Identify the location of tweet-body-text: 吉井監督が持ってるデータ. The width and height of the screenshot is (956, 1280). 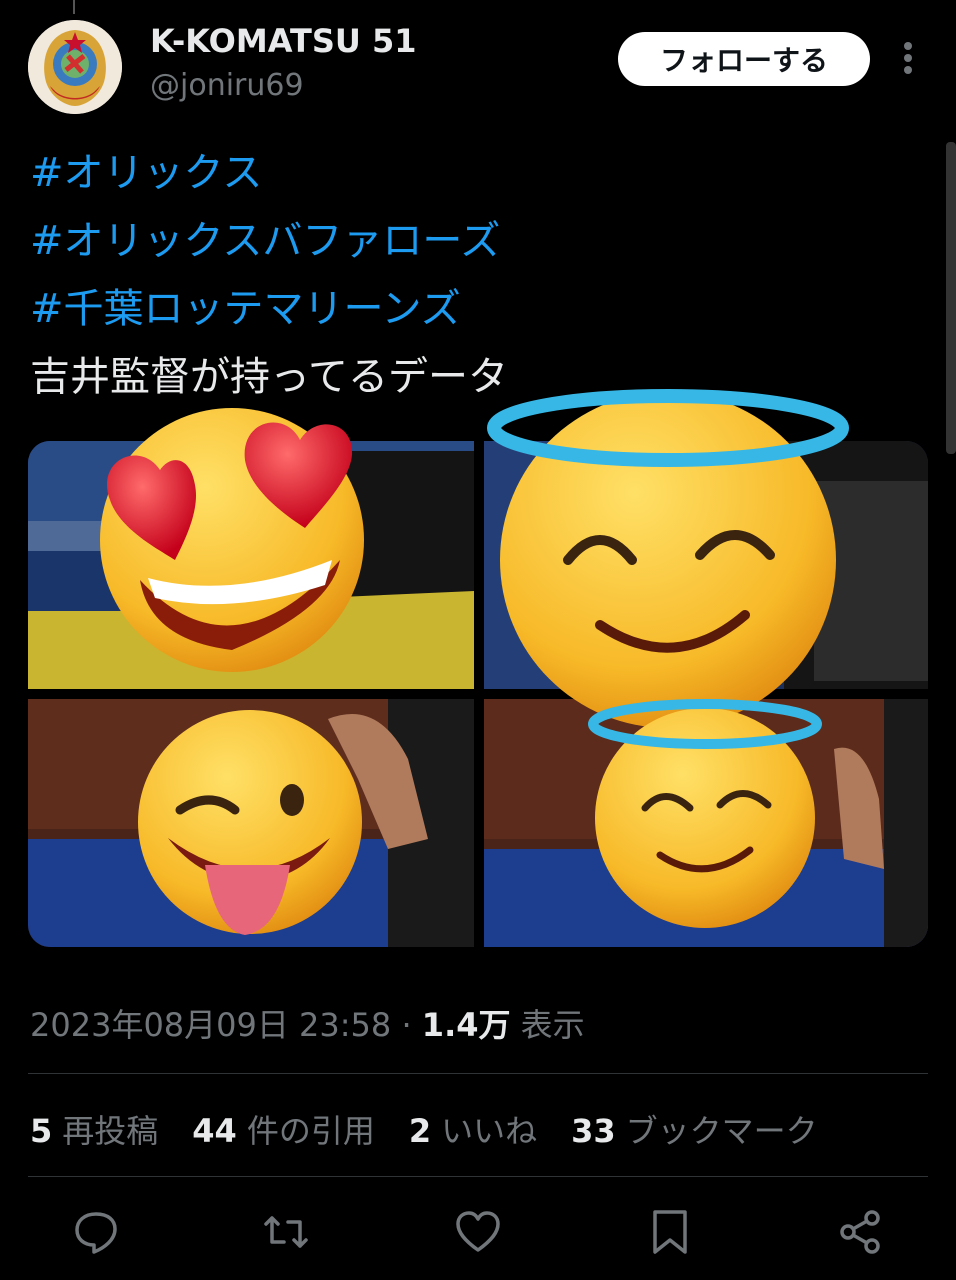
(269, 377).